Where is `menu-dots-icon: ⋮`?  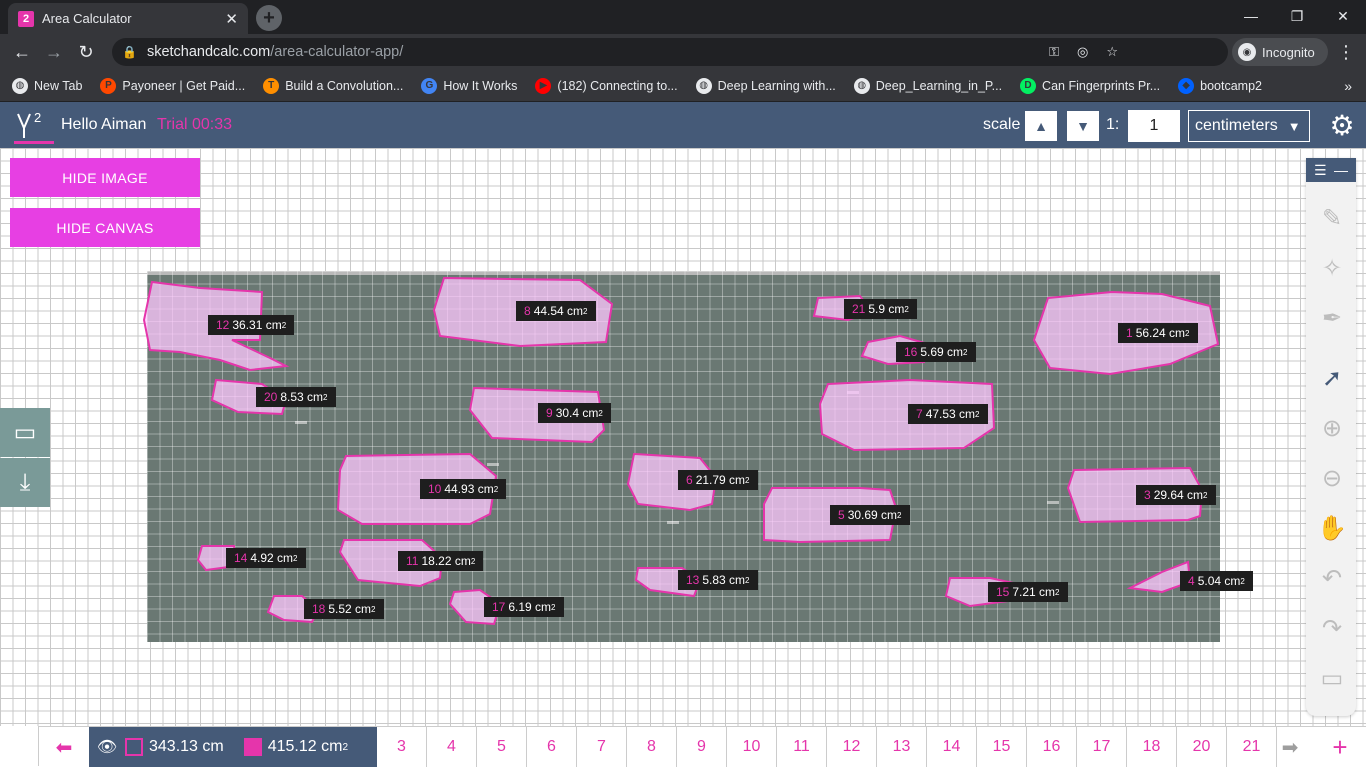
menu-dots-icon: ⋮ is located at coordinates (1346, 52).